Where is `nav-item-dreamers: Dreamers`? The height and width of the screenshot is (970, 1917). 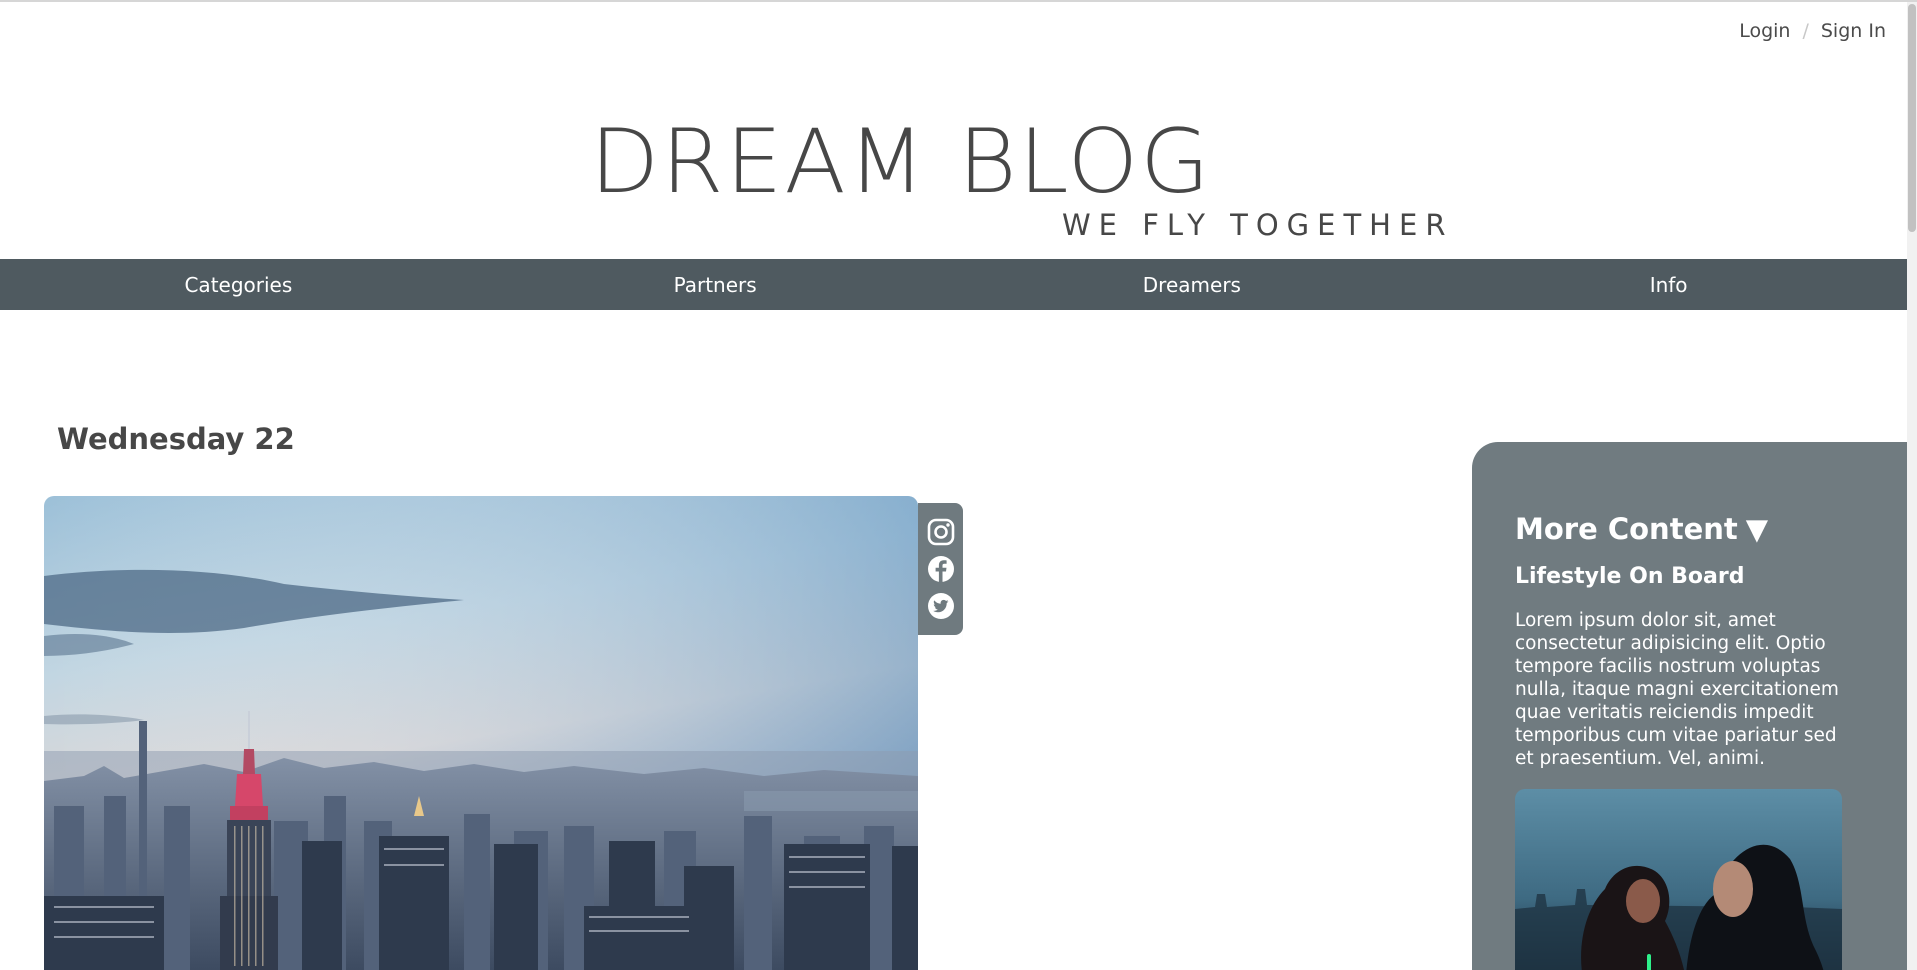
nav-item-dreamers: Dreamers is located at coordinates (1192, 284).